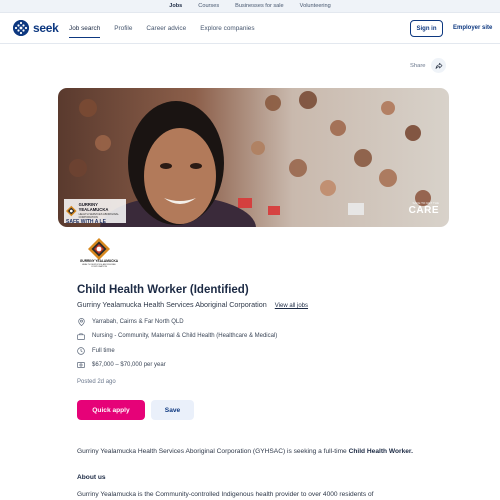 The height and width of the screenshot is (500, 500). Describe the element at coordinates (98, 215) in the screenshot. I see `banner-logo-sub: HEALTH SERVICES ABORIGINAL CORPORATION` at that location.